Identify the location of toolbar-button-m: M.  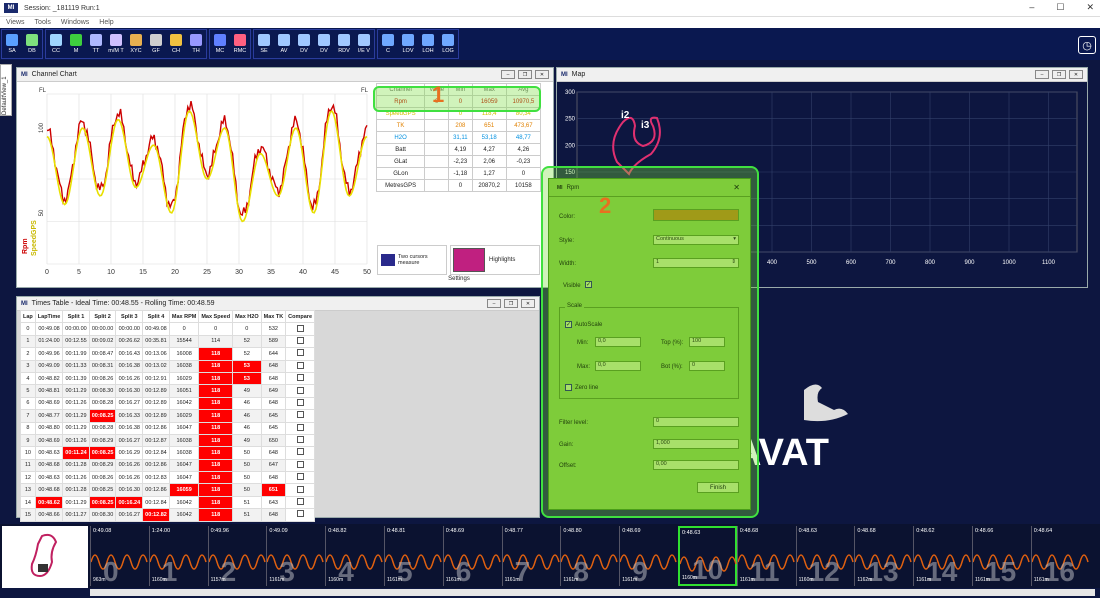
(76, 44).